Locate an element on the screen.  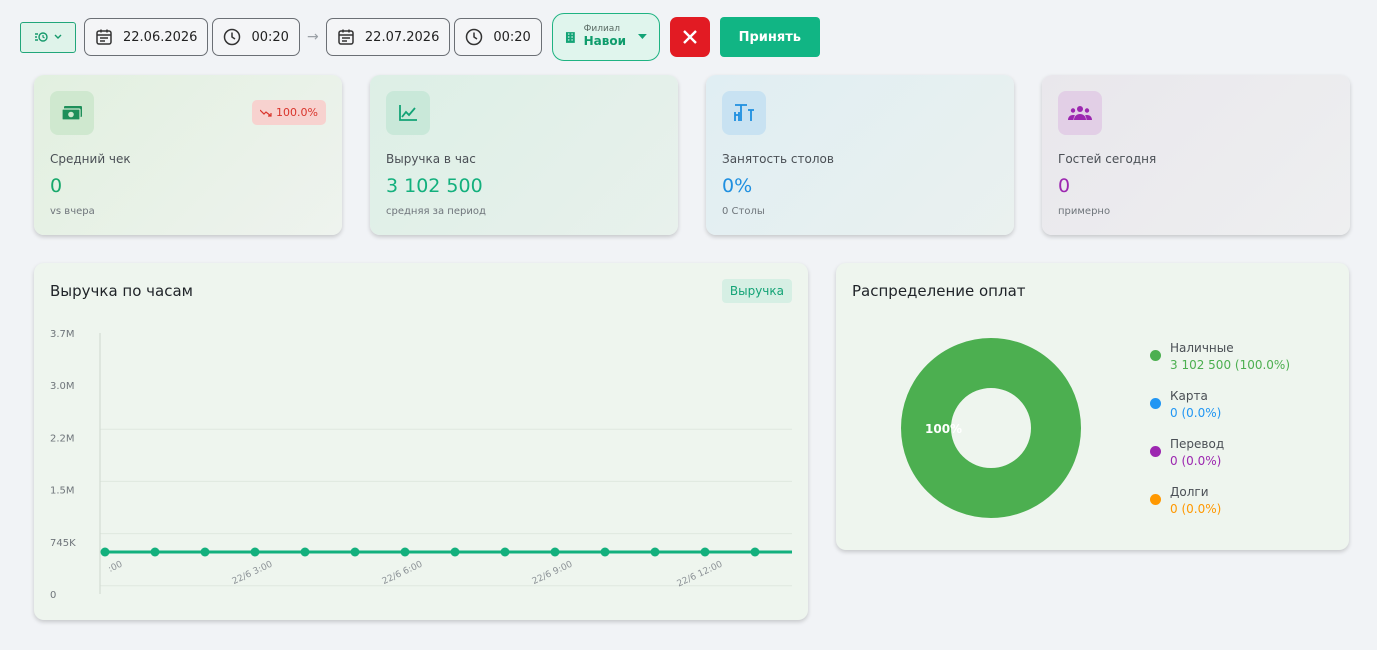
legend-label: Перевод is located at coordinates (1197, 444).